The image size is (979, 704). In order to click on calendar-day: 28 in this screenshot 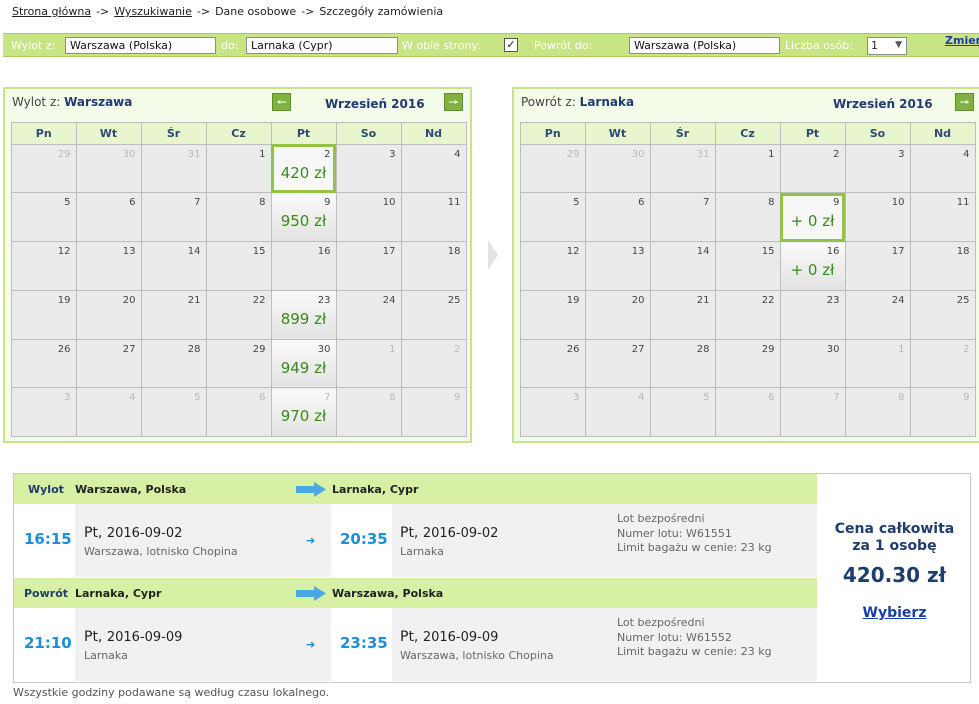, I will do `click(683, 364)`.